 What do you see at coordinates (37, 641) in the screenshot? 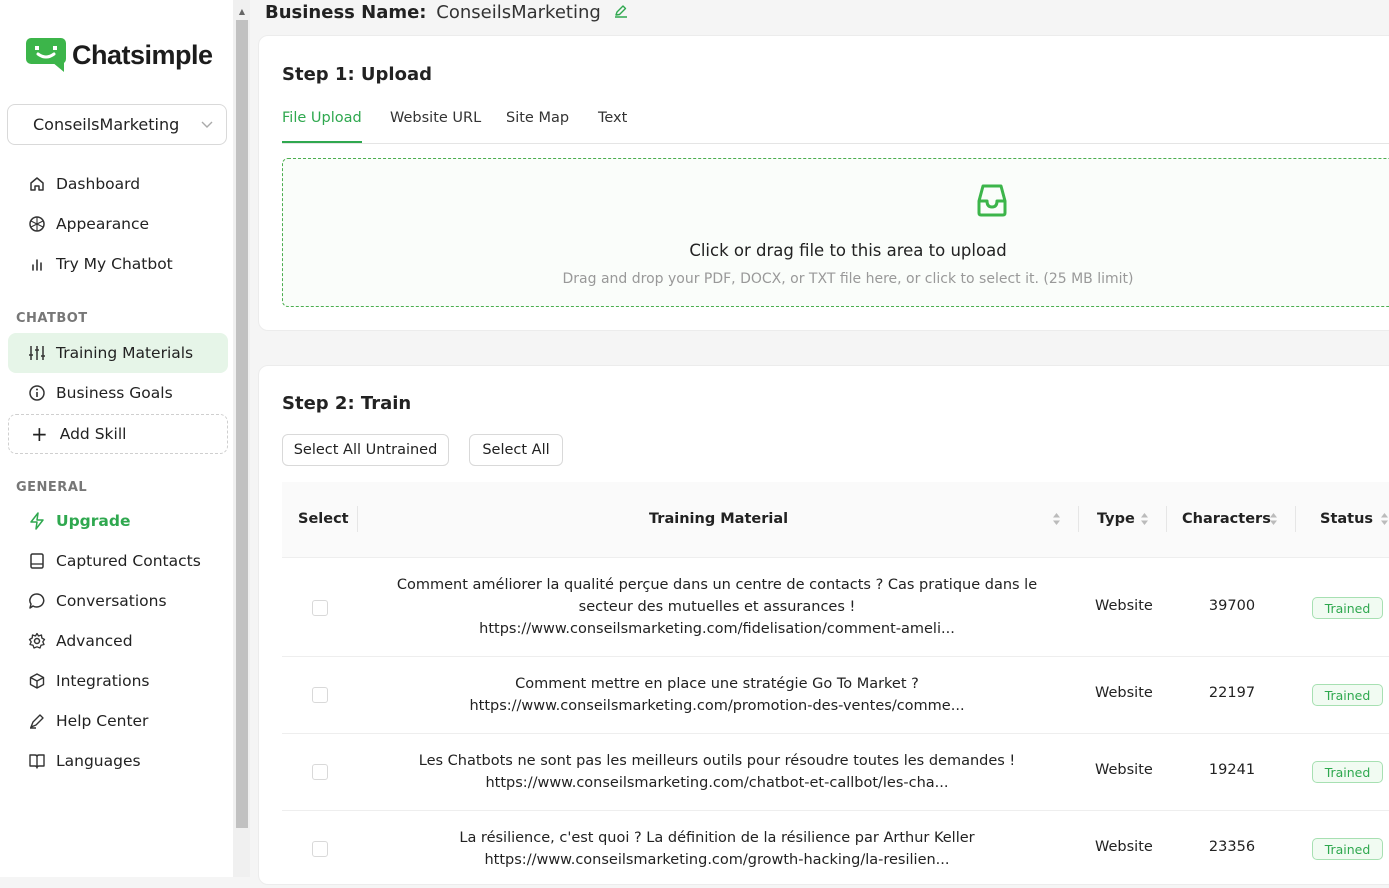
I see `gear-icon` at bounding box center [37, 641].